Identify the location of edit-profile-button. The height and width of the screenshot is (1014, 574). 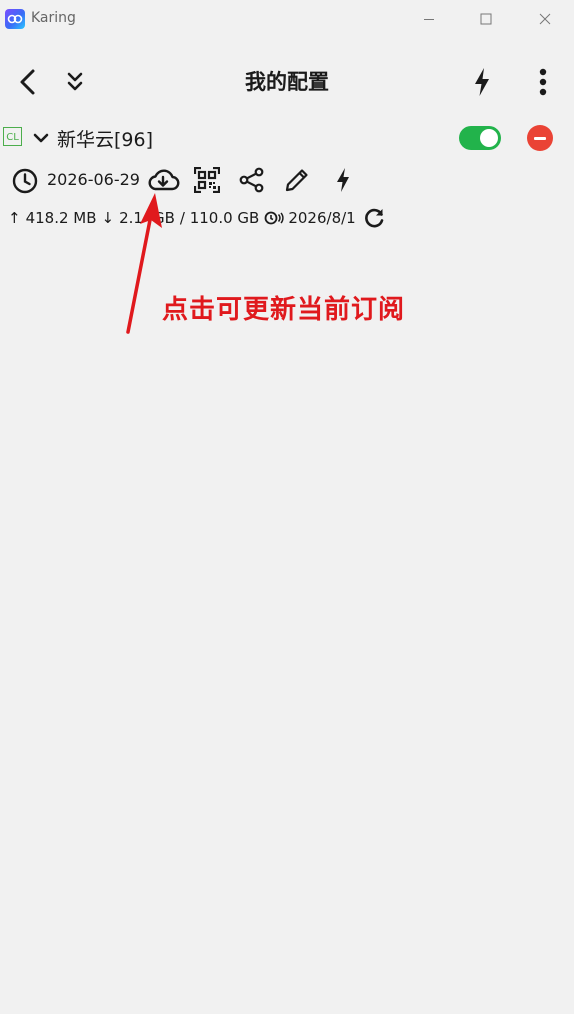
(297, 180).